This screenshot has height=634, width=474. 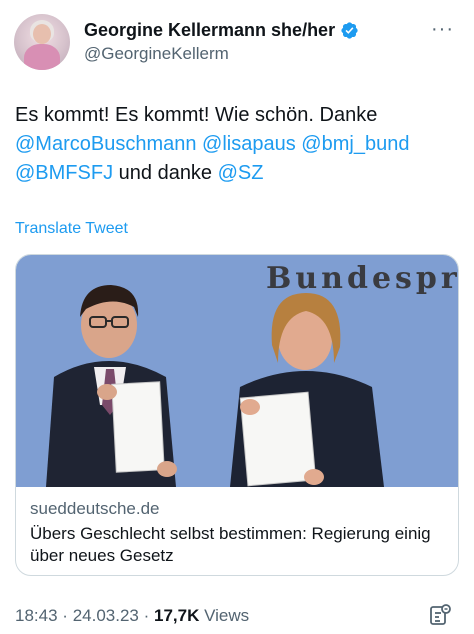 I want to click on name-row: Georgine Kellermann she/her, so click(x=221, y=30).